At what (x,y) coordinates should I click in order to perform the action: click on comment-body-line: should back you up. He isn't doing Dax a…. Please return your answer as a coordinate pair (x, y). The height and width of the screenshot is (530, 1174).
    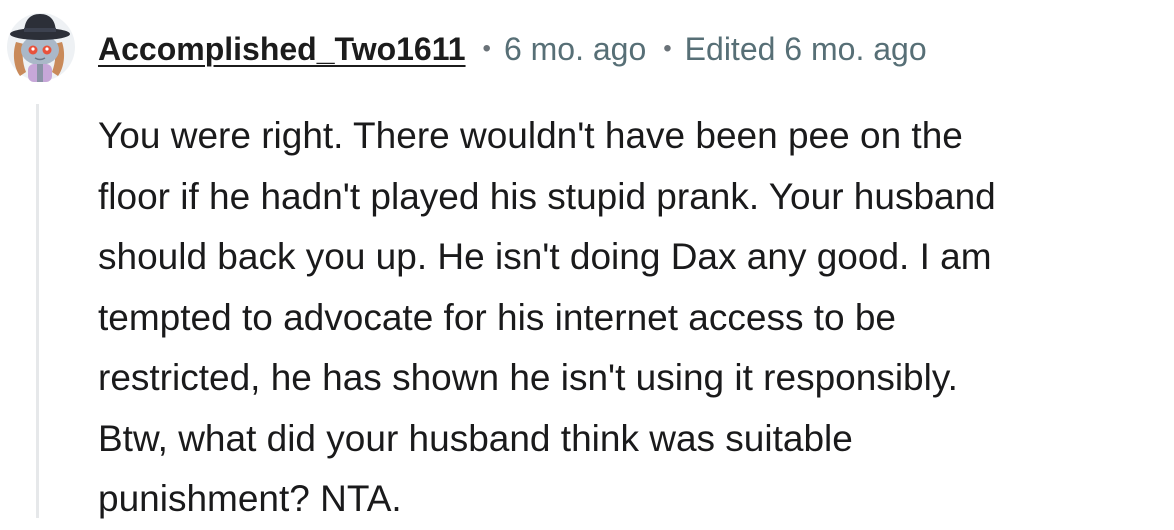
    Looking at the image, I should click on (545, 256).